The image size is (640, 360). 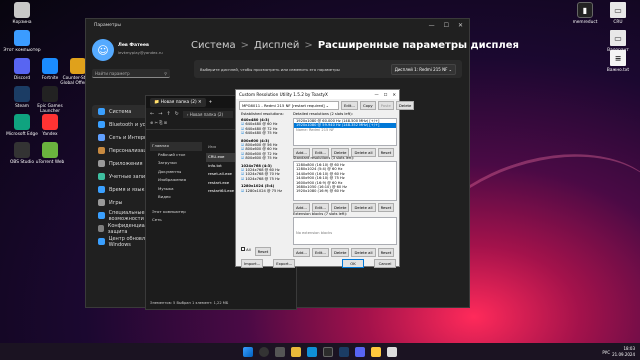 I want to click on file-row: CRU.exe, so click(x=221, y=157).